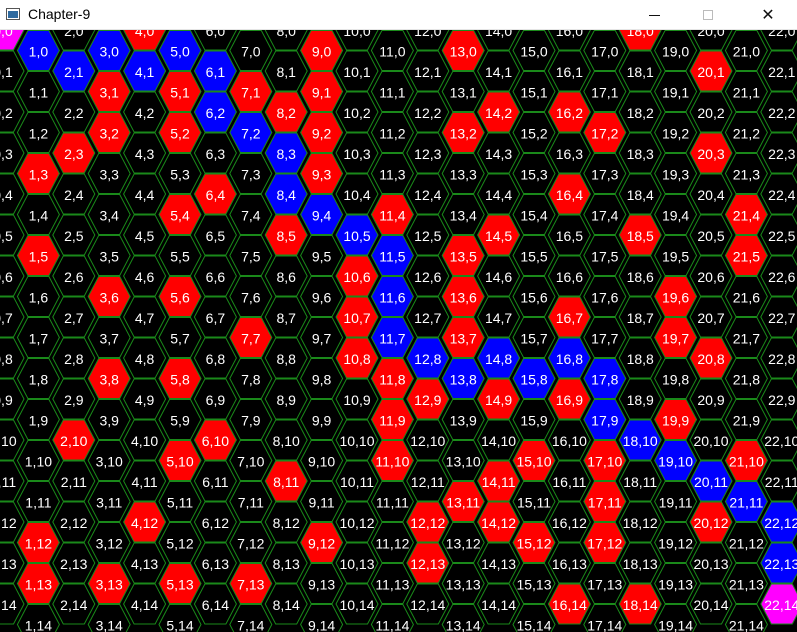  I want to click on hex-cell: 22,6, so click(778, 276).